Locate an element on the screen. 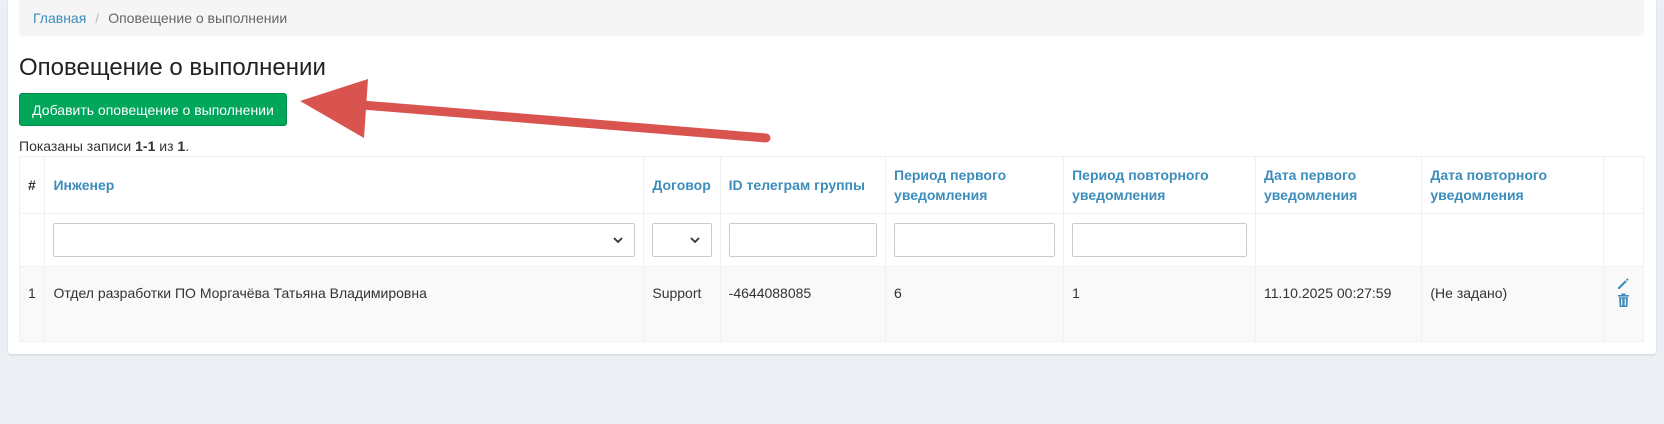  cell-first-period: 6 is located at coordinates (975, 304).